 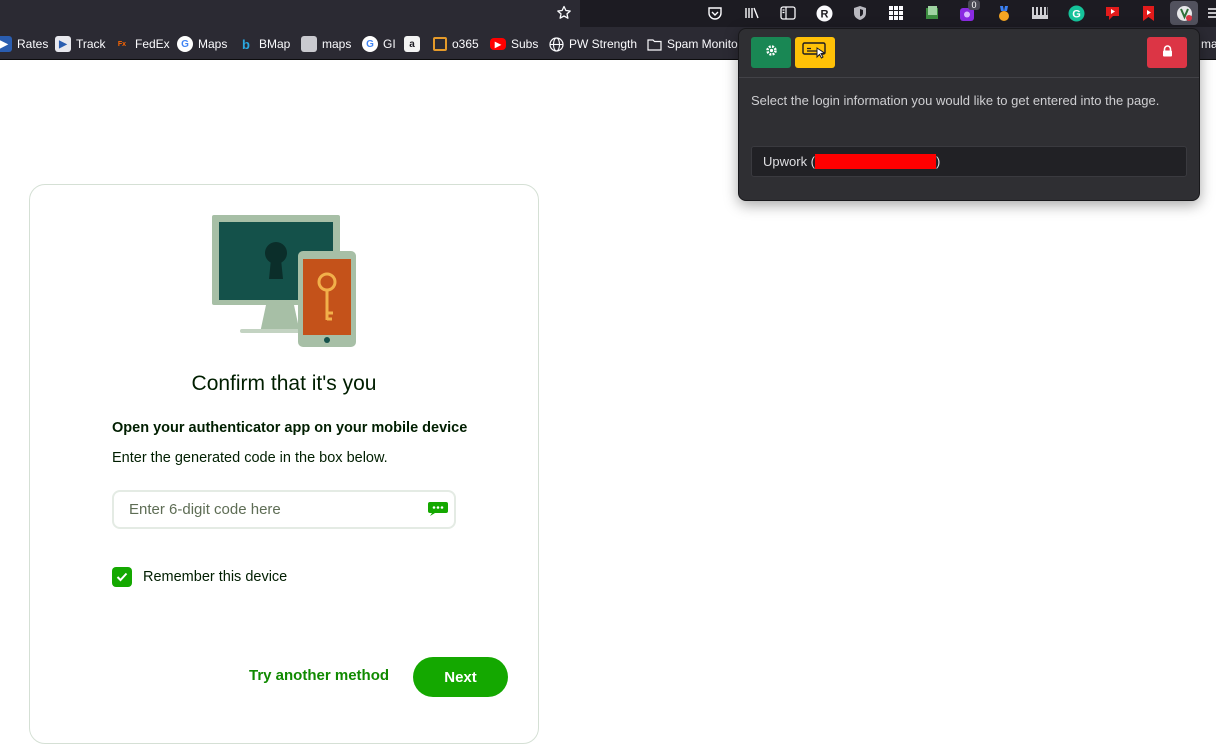 I want to click on settings-button, so click(x=771, y=52).